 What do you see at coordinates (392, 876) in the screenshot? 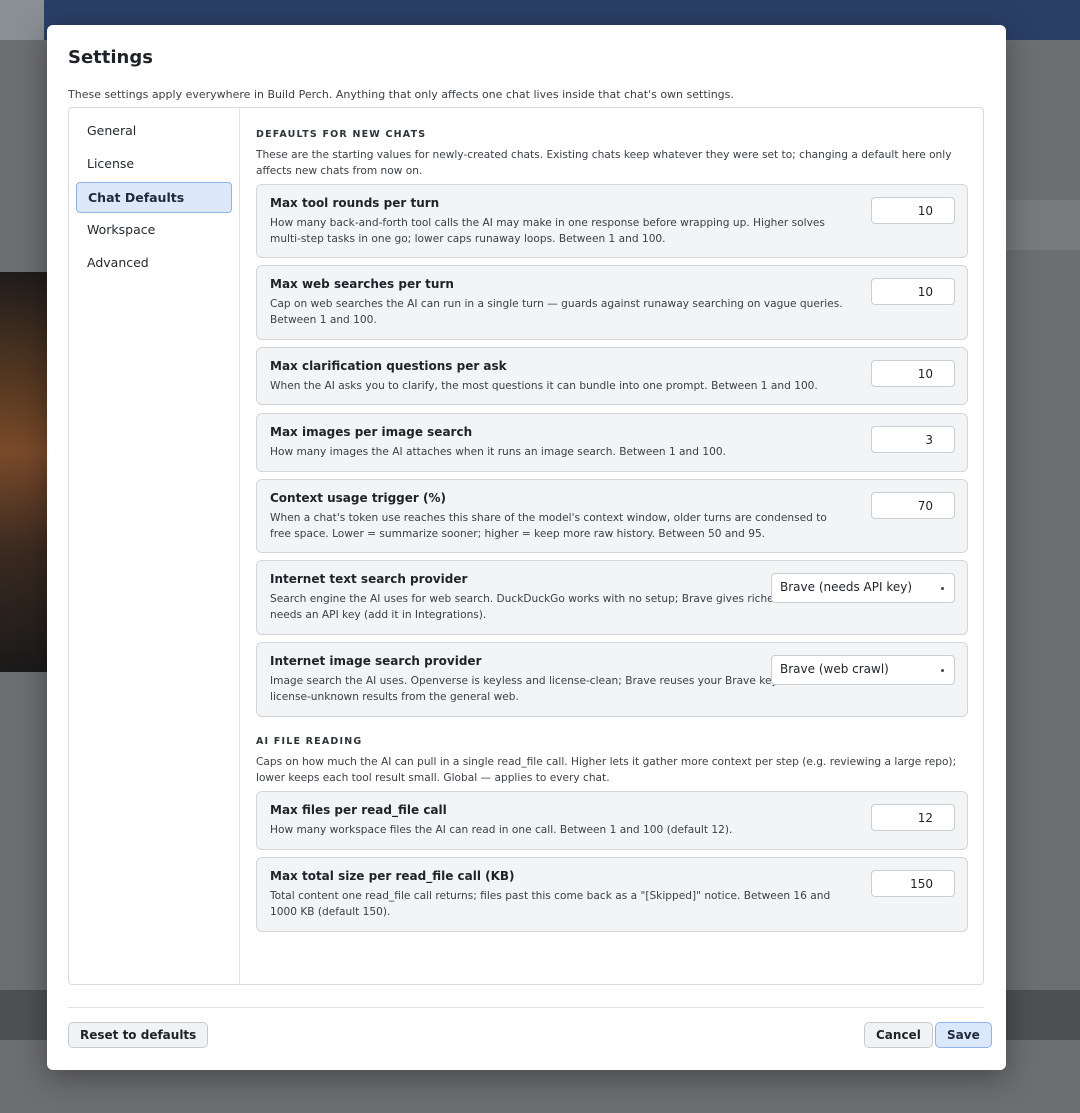
I see `setting-title: Max total size per read_file call (KB)` at bounding box center [392, 876].